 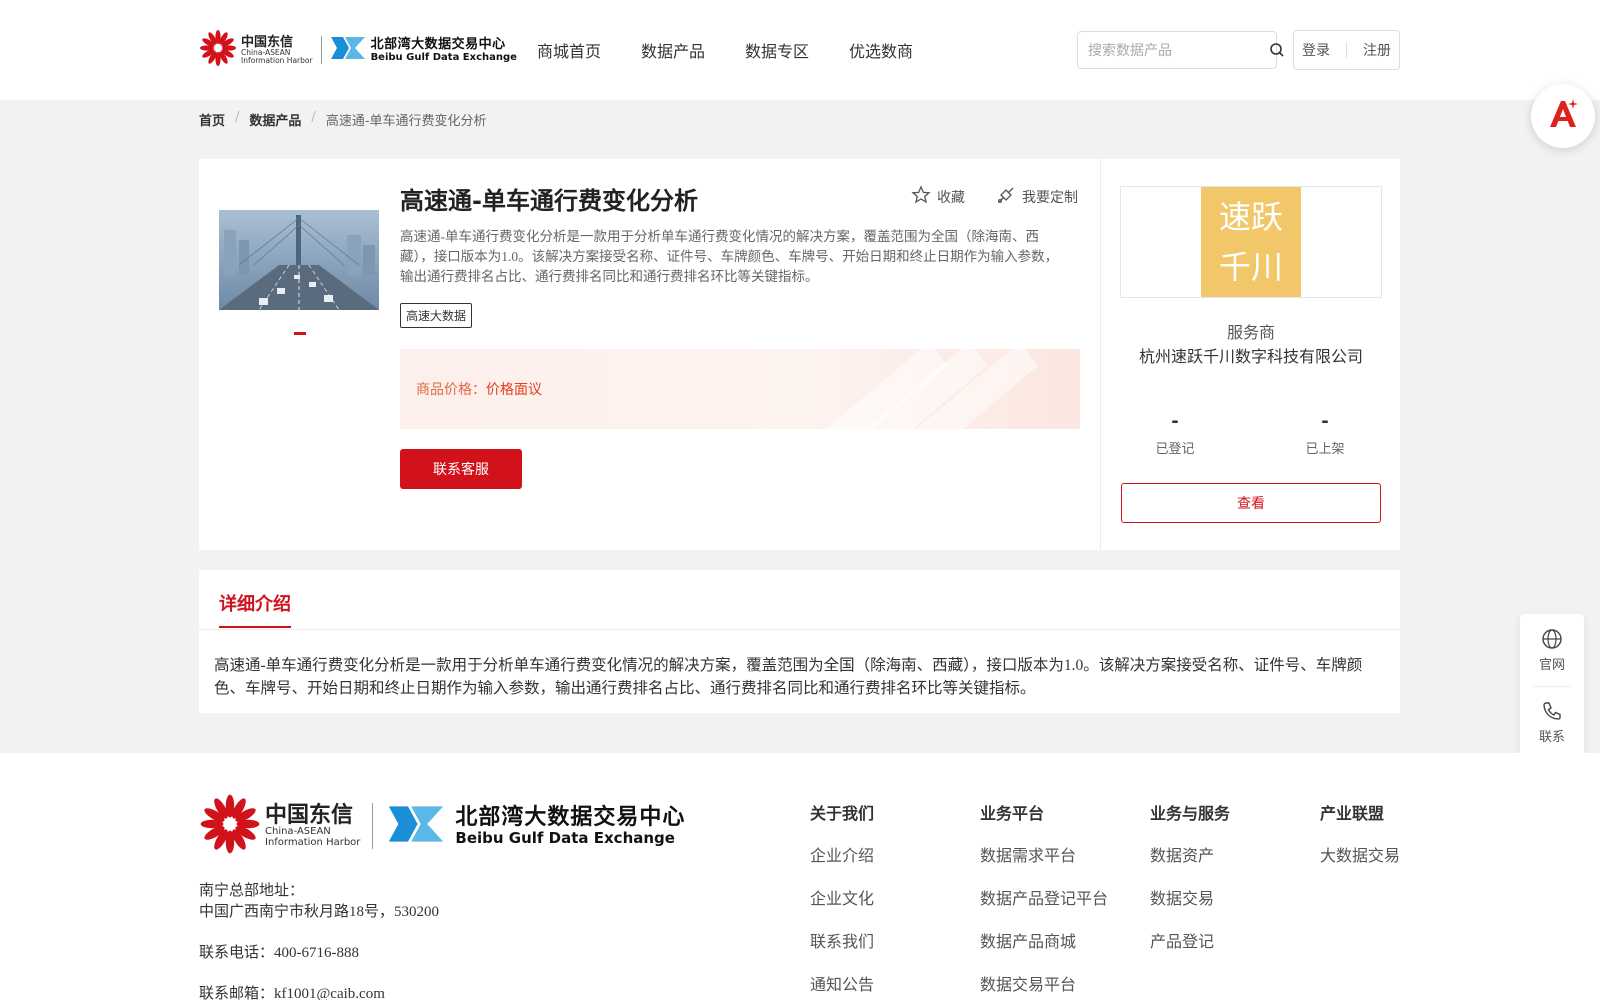 I want to click on auth-divider, so click(x=1346, y=50).